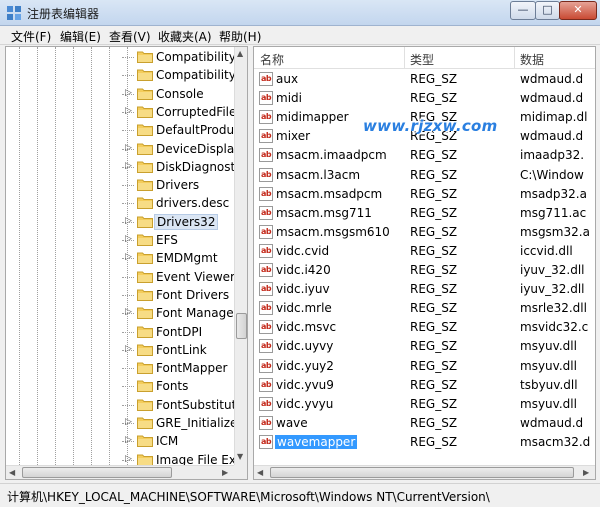 The image size is (600, 507). What do you see at coordinates (292, 423) in the screenshot?
I see `value-name: wave` at bounding box center [292, 423].